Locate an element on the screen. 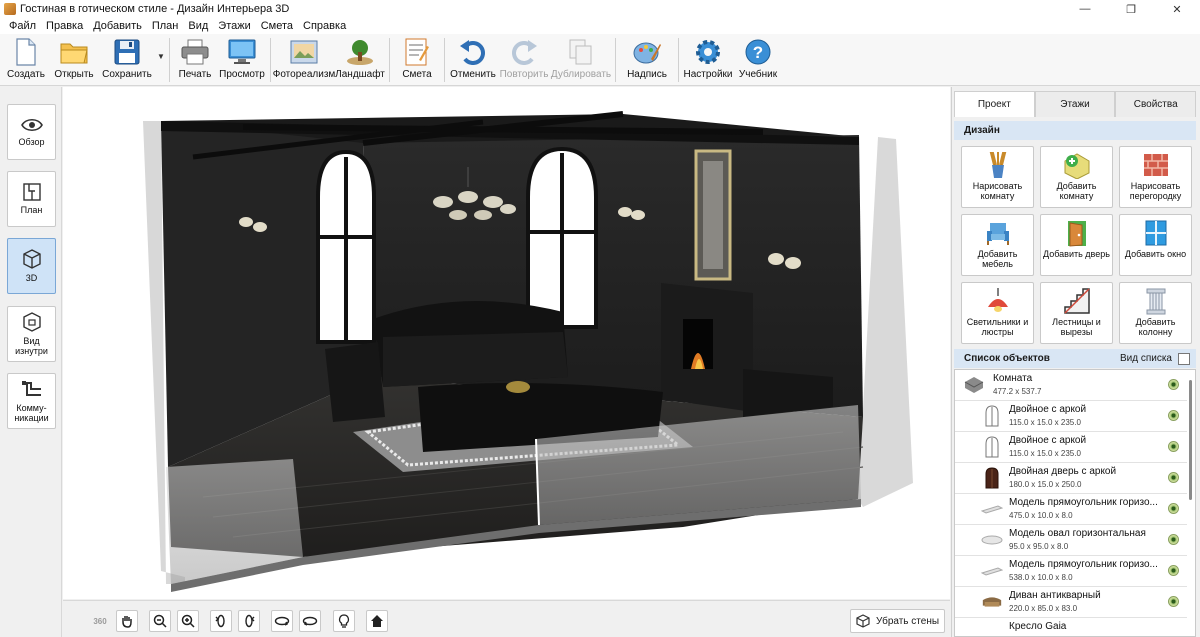 The image size is (1200, 637). draw-partition-button: Нарисовать перегородку is located at coordinates (1155, 177).